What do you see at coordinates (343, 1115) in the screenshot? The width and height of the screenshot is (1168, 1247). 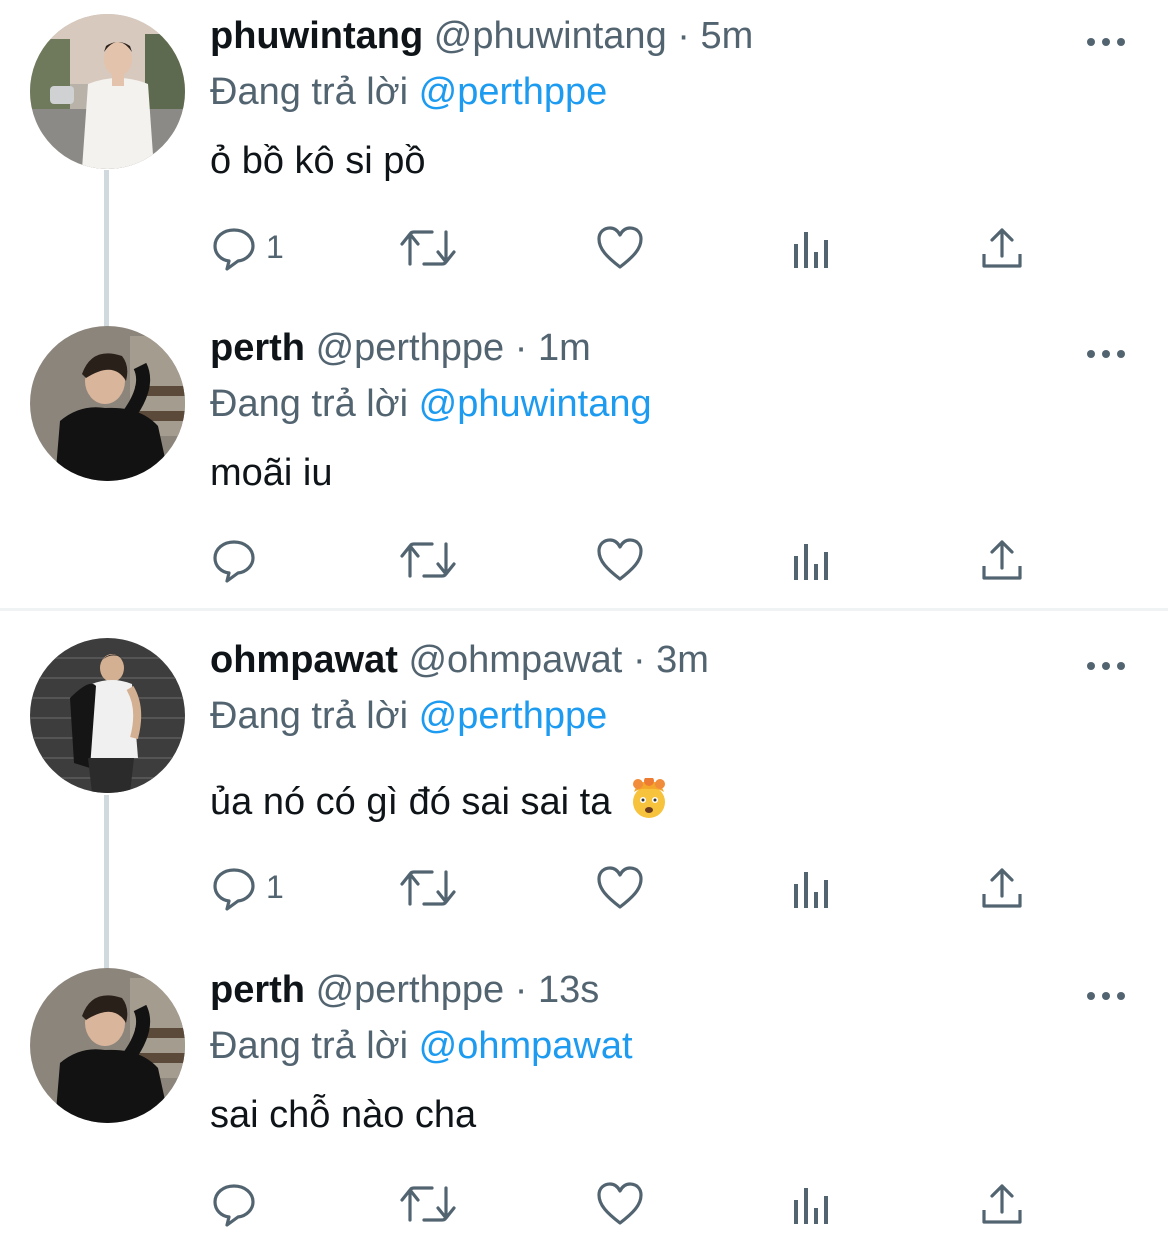 I see `tweet-text: sai chỗ nào cha` at bounding box center [343, 1115].